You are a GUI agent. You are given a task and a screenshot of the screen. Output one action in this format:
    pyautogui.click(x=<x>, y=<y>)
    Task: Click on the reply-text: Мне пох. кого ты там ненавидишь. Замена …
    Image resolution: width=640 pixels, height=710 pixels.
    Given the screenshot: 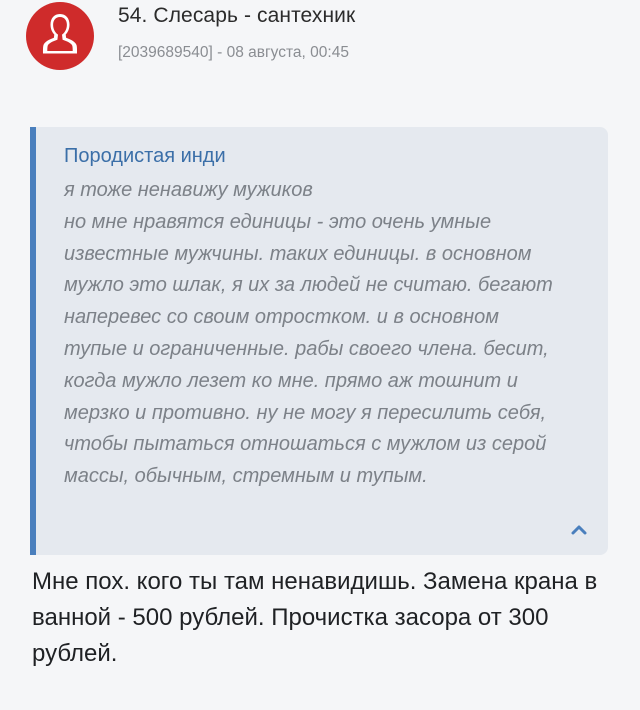 What is the action you would take?
    pyautogui.click(x=315, y=617)
    